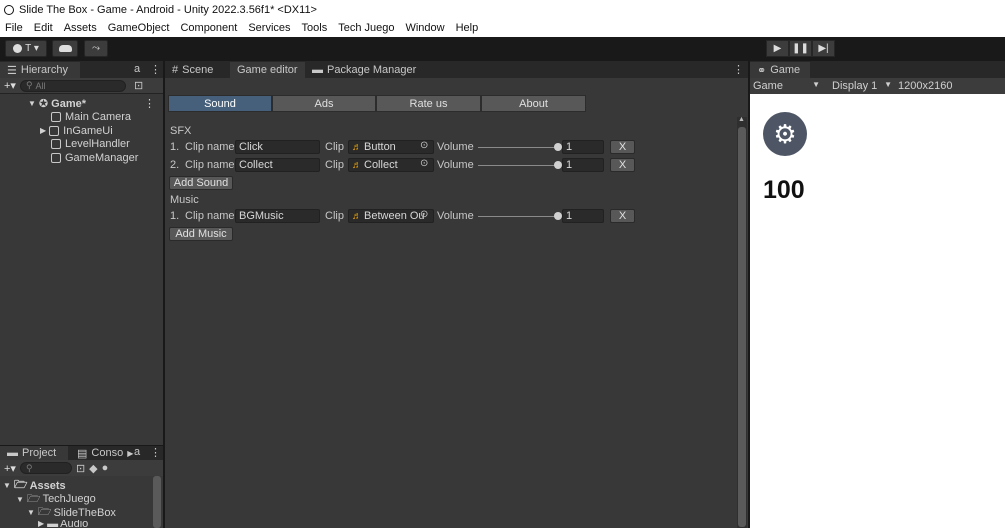 The image size is (1005, 528). What do you see at coordinates (366, 28) in the screenshot?
I see `menu-tech-juego: Tech Juego` at bounding box center [366, 28].